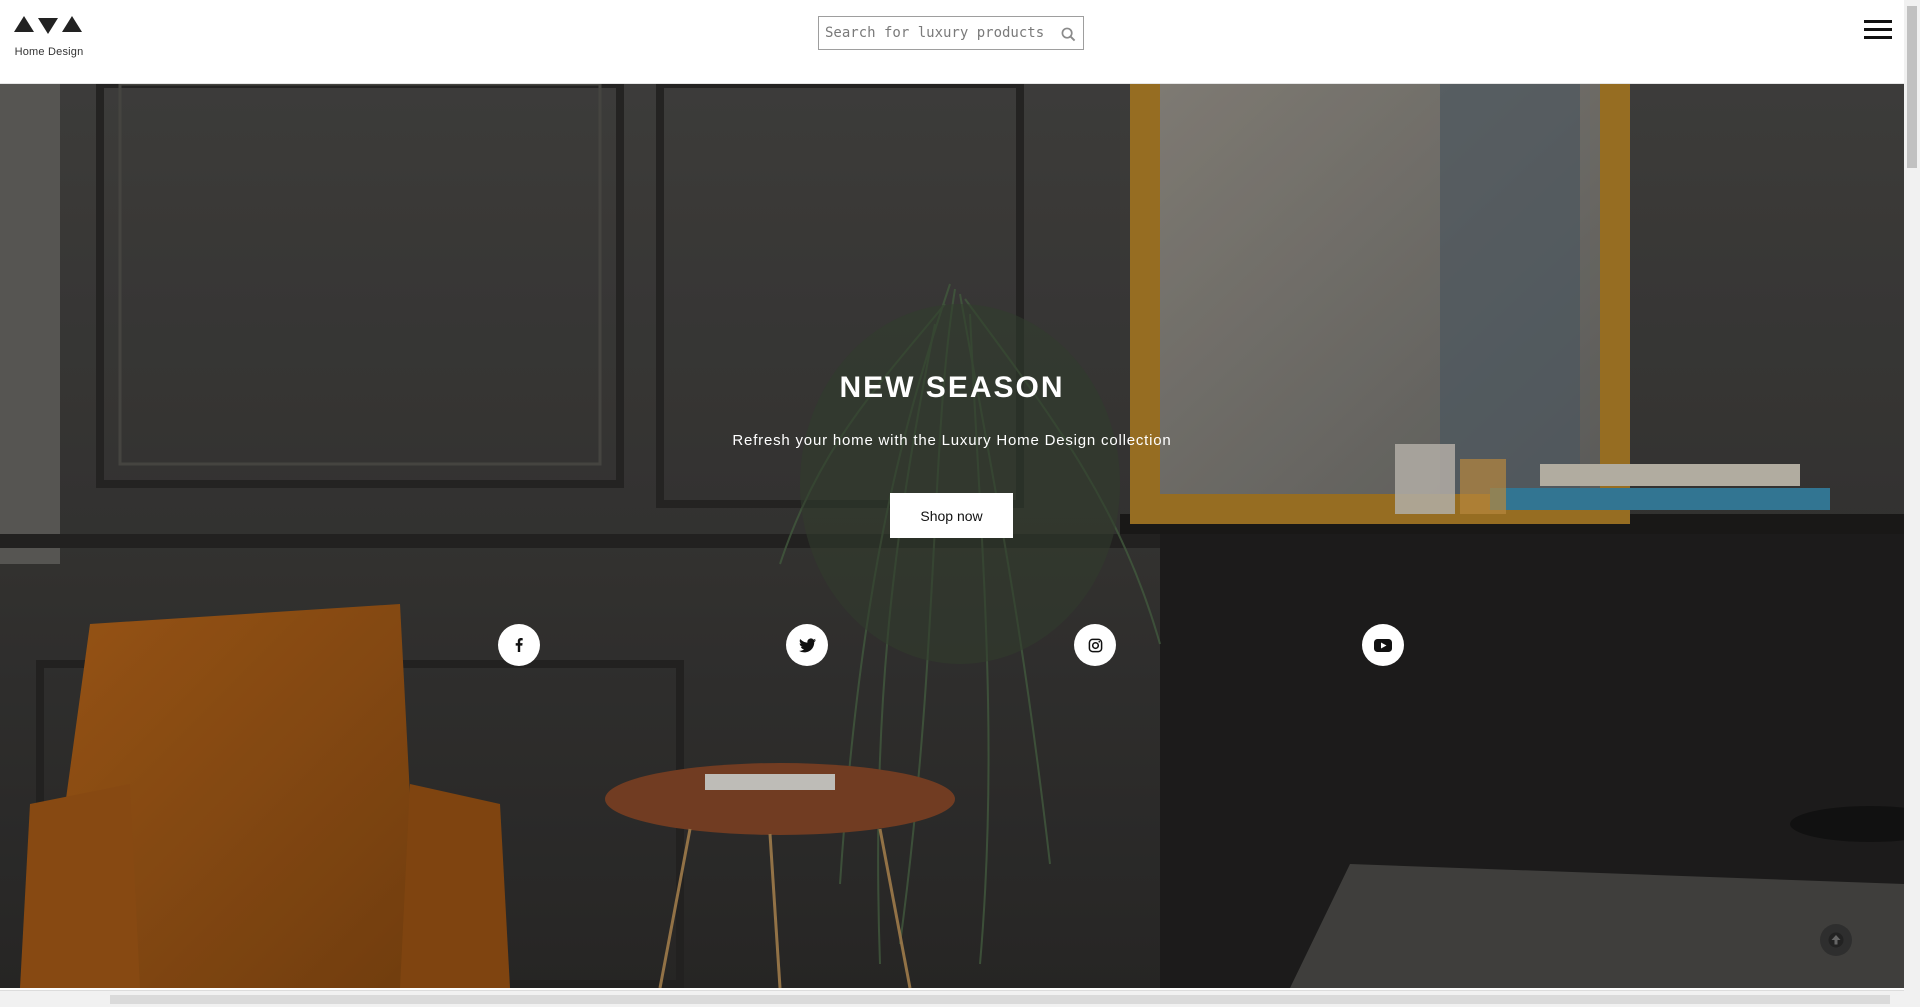 The image size is (1920, 1007). I want to click on horizontal-scrollbar-thumb, so click(1000, 999).